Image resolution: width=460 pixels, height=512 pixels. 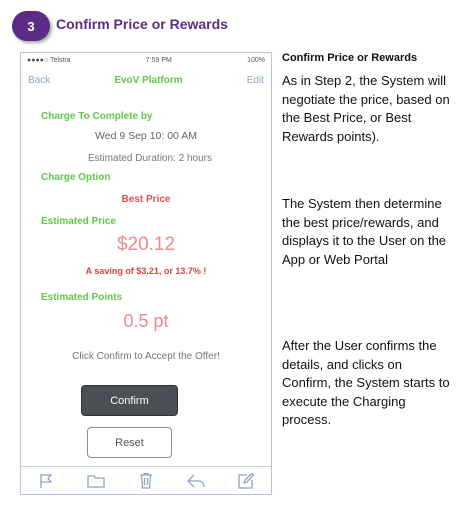 I want to click on status-bar: ●●●●○ Telstra 7:59 PM 100%, so click(x=146, y=60).